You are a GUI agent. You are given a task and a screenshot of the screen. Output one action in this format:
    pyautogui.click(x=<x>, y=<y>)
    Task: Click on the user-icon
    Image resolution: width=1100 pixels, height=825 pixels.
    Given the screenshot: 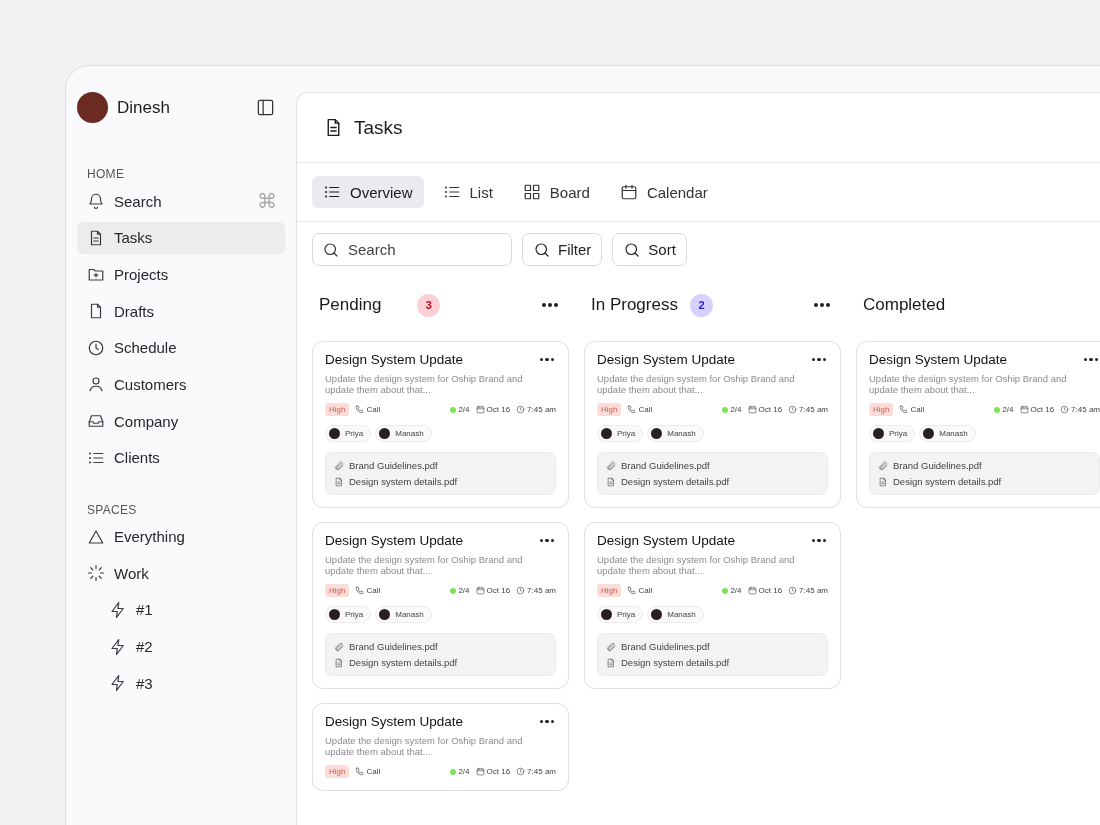 What is the action you would take?
    pyautogui.click(x=96, y=384)
    